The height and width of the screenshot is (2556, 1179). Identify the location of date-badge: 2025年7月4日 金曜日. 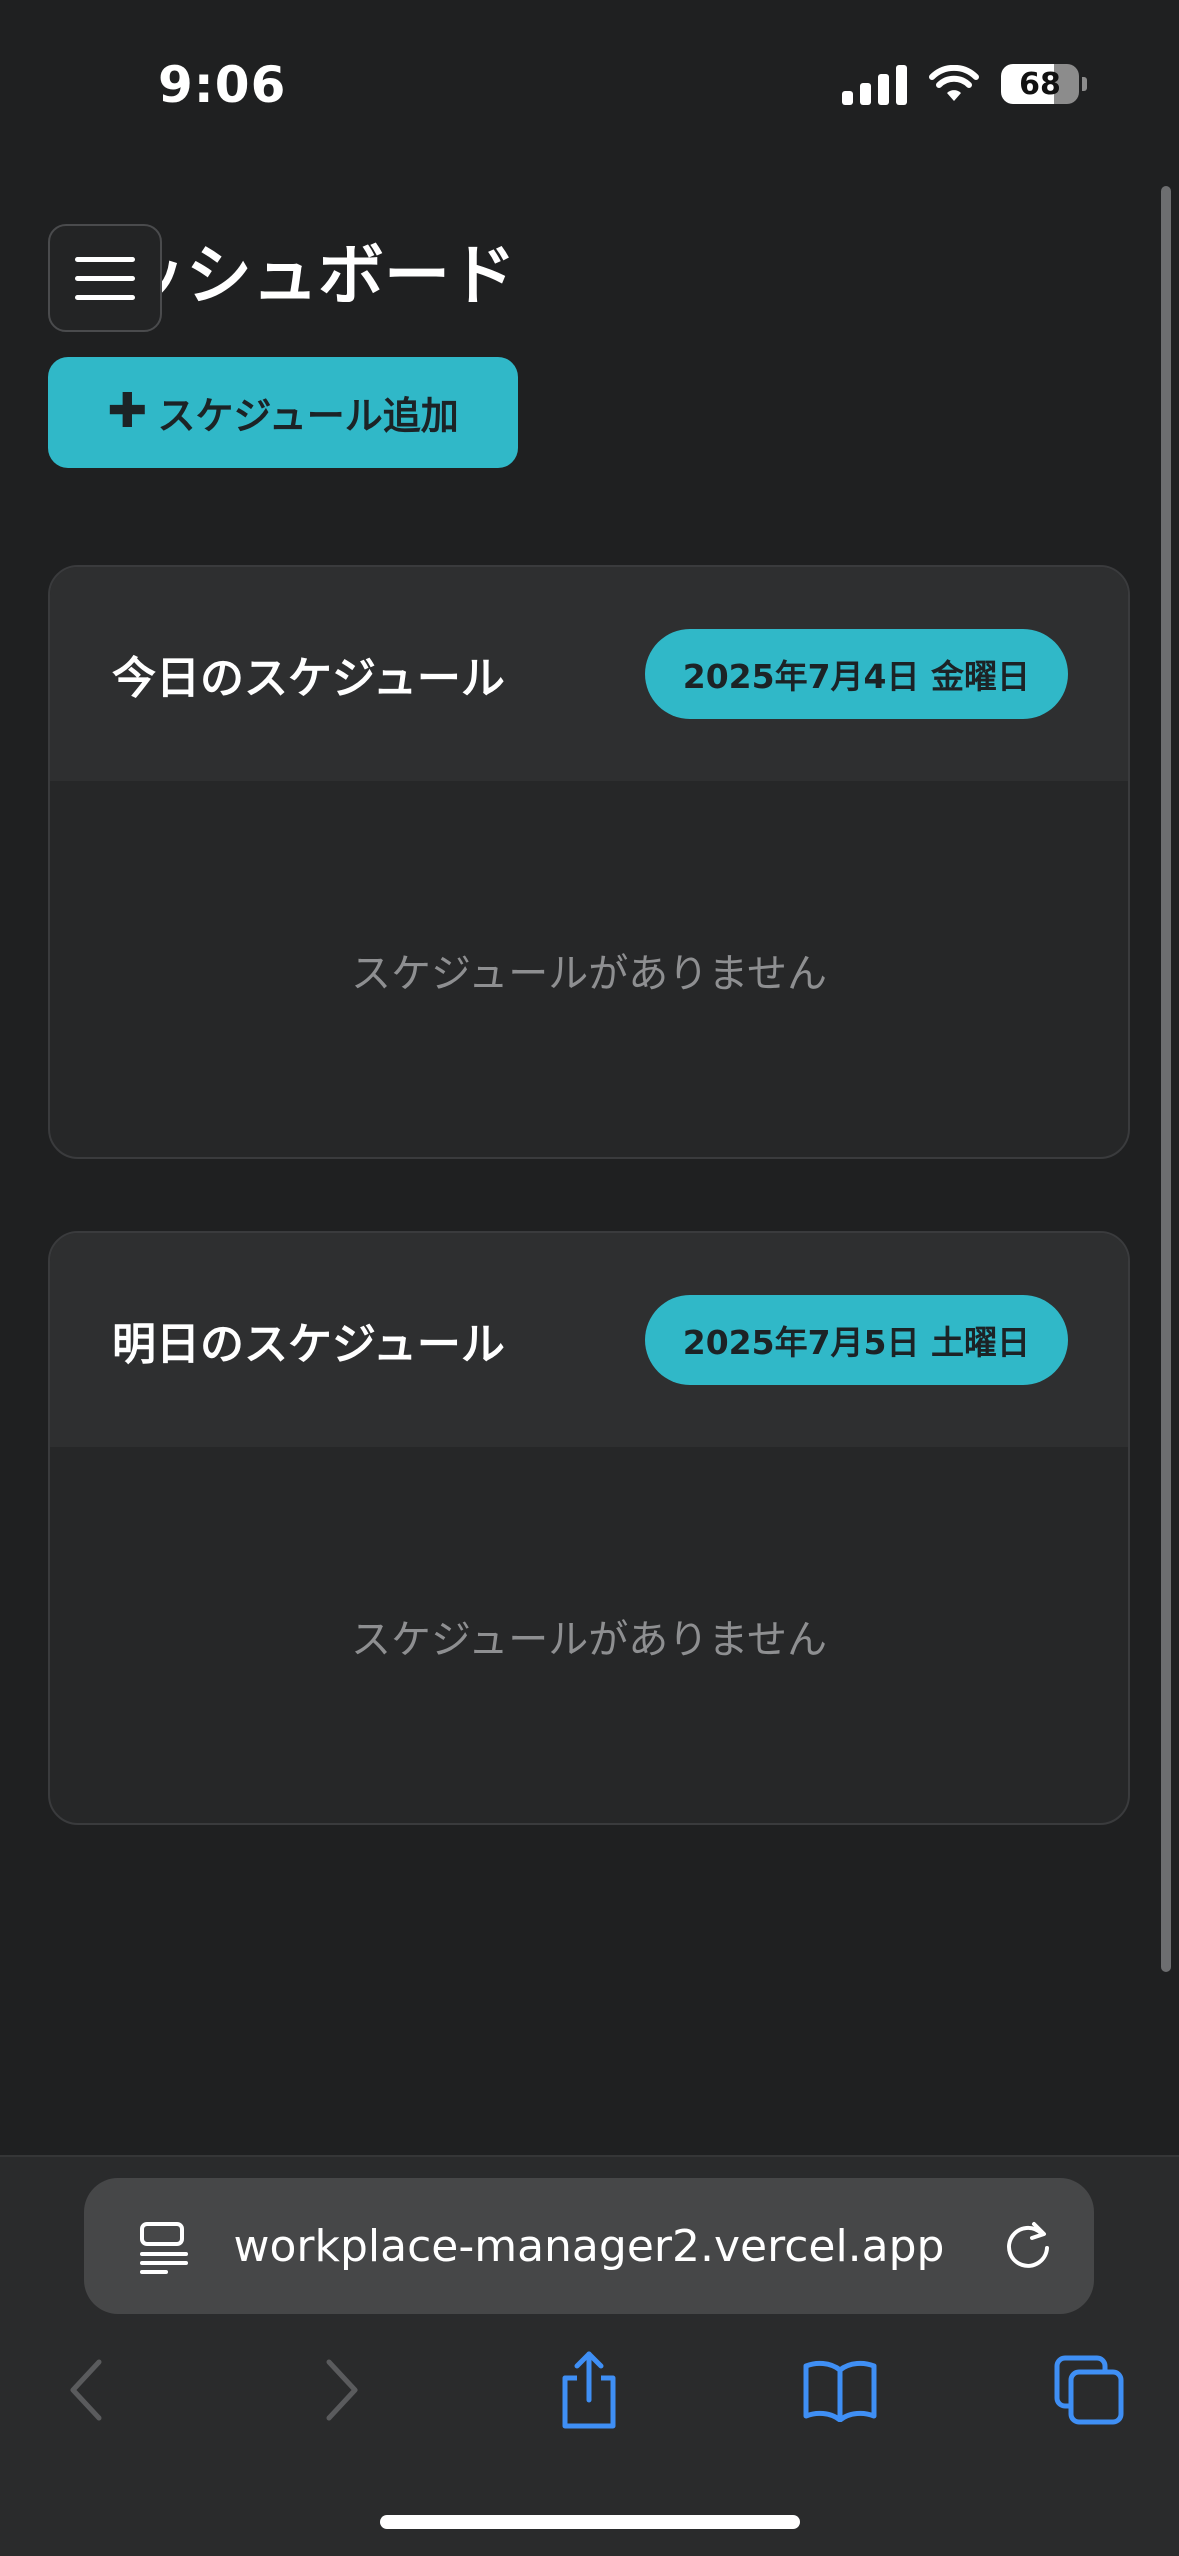
(856, 674).